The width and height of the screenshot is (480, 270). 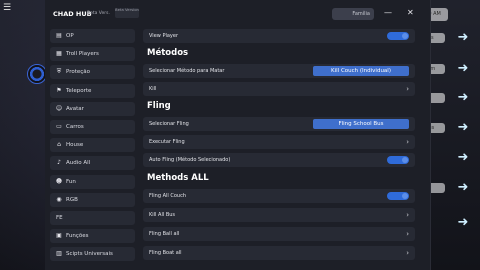 What do you see at coordinates (168, 53) in the screenshot?
I see `section-title-metodos: Métodos` at bounding box center [168, 53].